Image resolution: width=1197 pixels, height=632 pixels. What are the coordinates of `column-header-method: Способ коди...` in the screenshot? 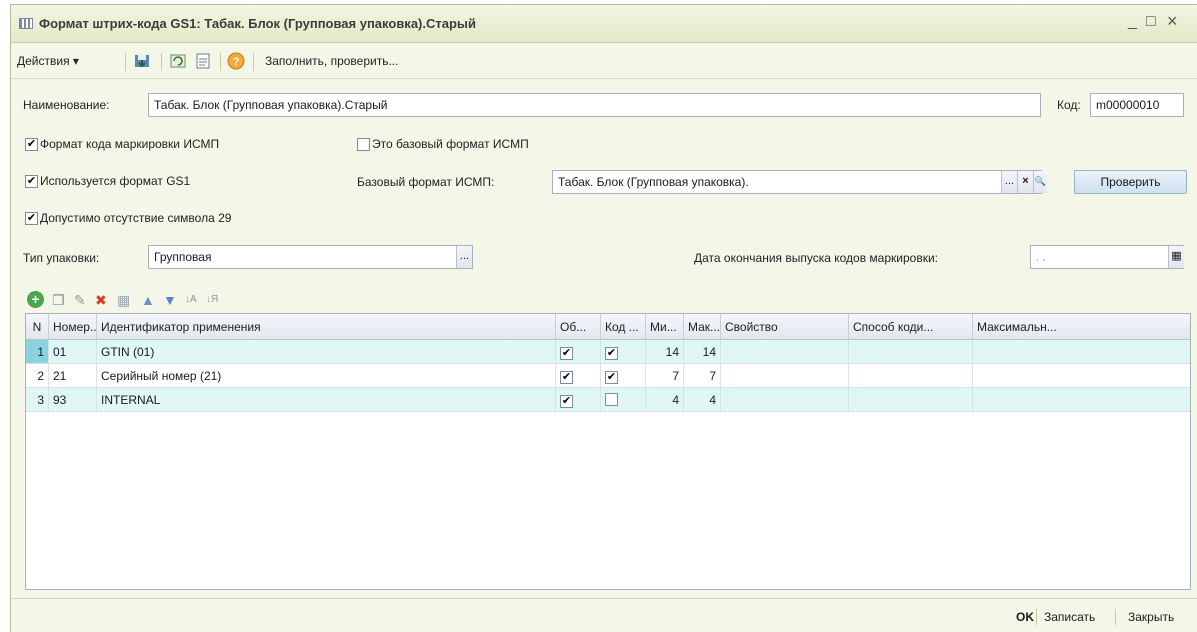 It's located at (911, 327).